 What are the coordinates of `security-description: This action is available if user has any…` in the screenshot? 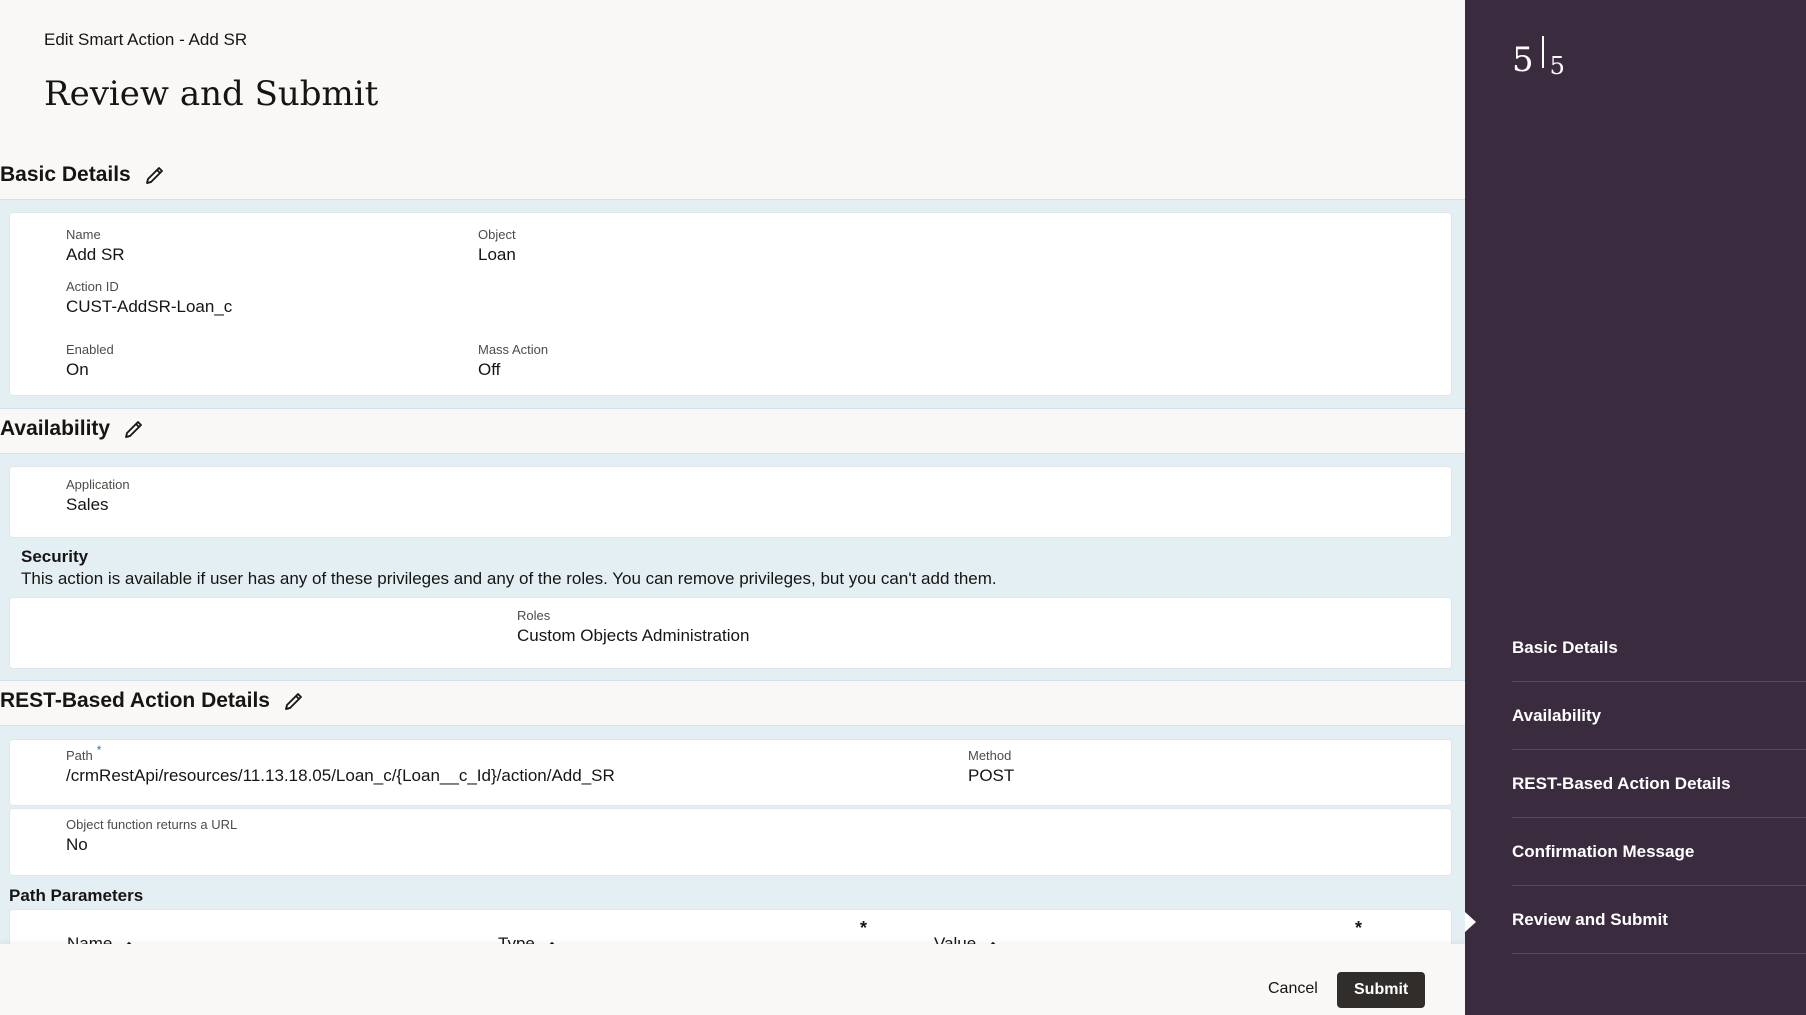 It's located at (509, 578).